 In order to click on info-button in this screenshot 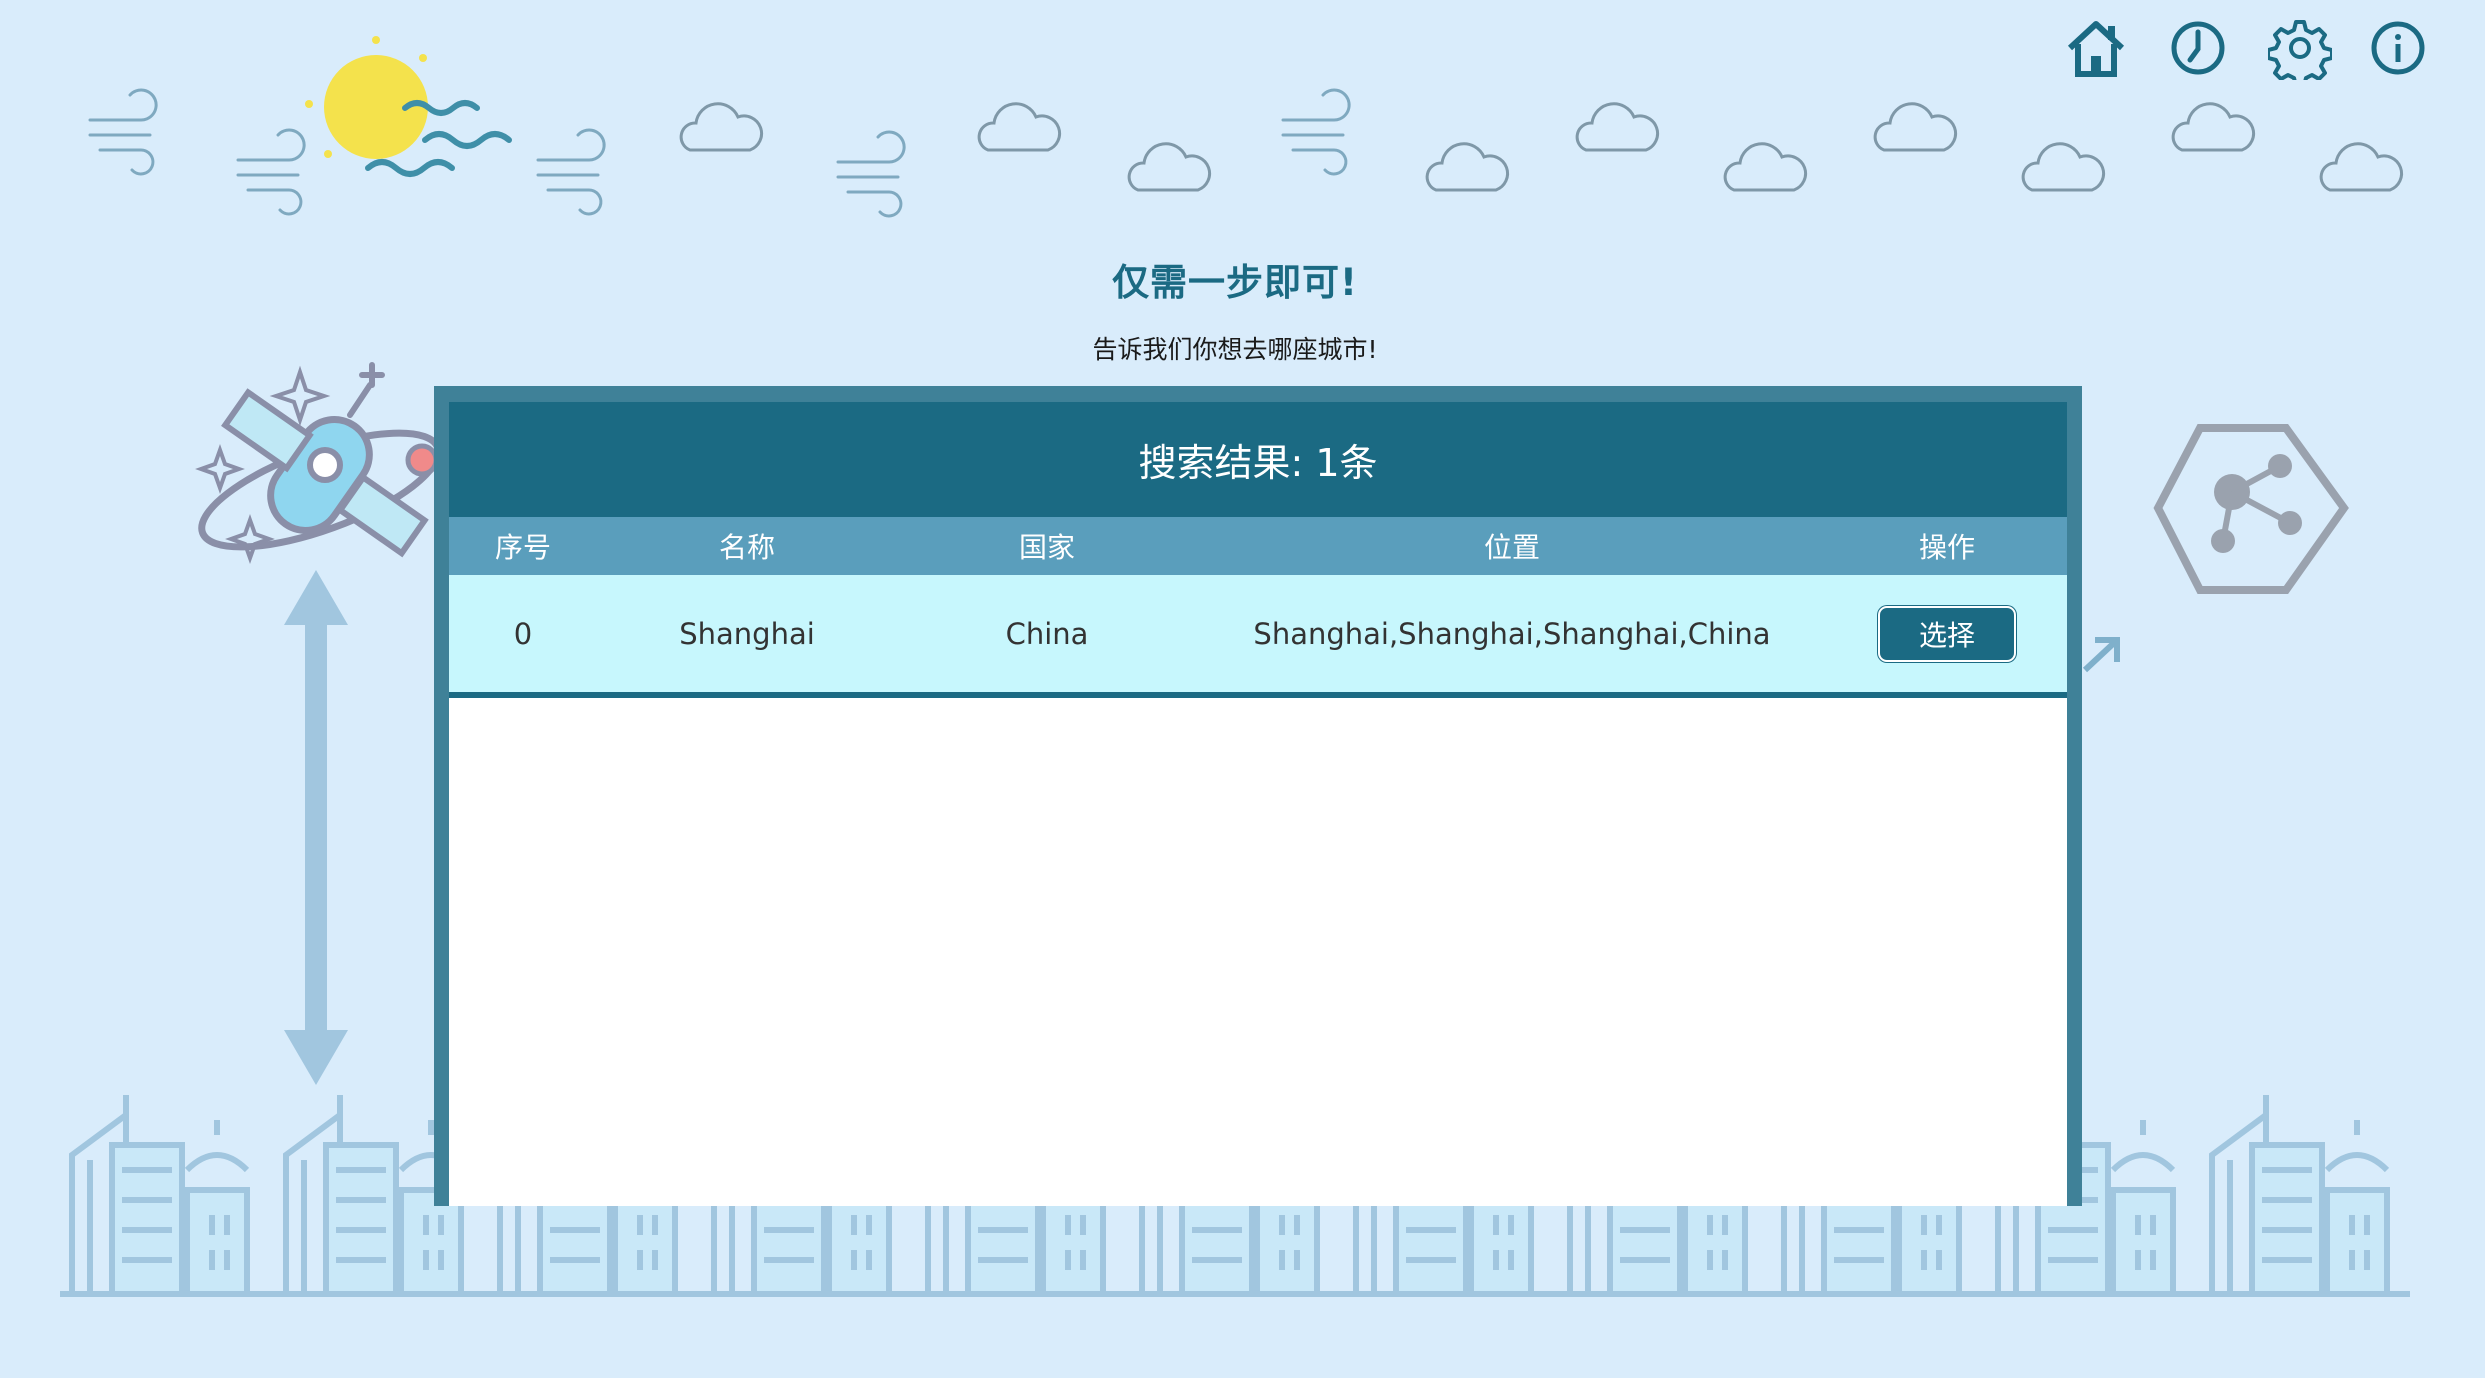, I will do `click(2398, 48)`.